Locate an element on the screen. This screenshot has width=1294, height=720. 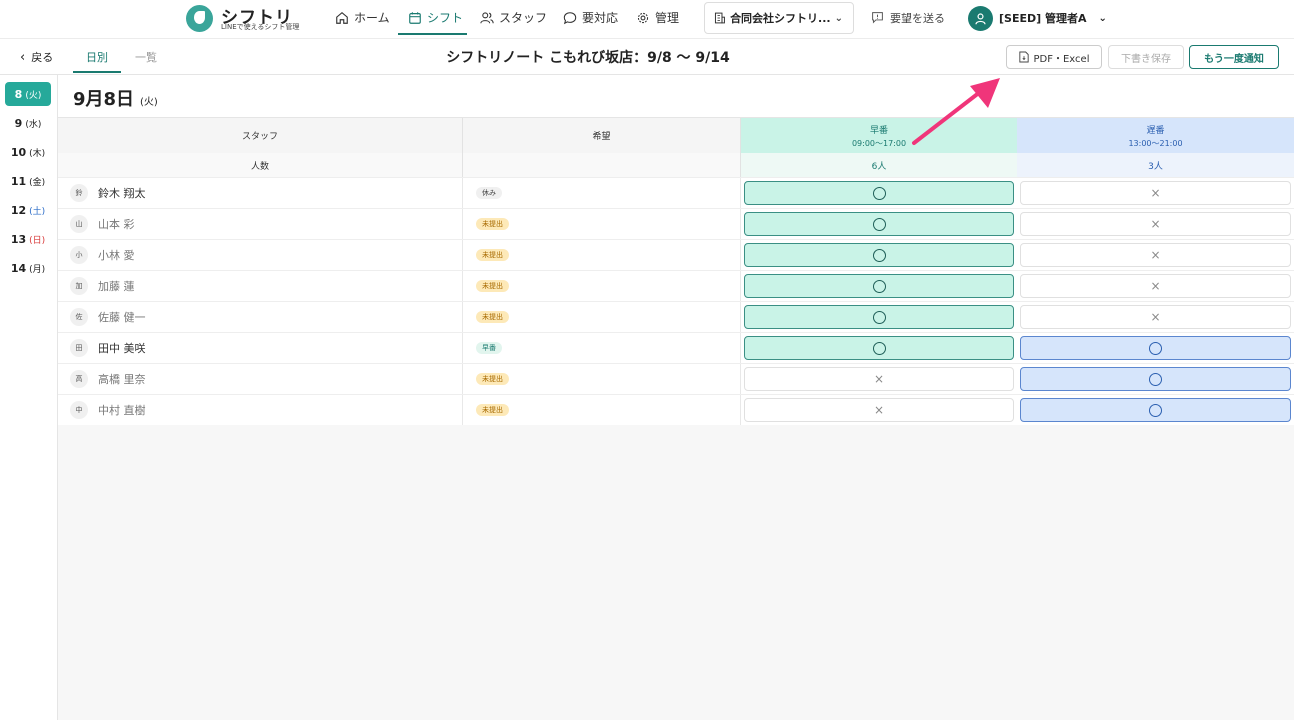
nav-label-pending: 要対応 is located at coordinates (600, 18).